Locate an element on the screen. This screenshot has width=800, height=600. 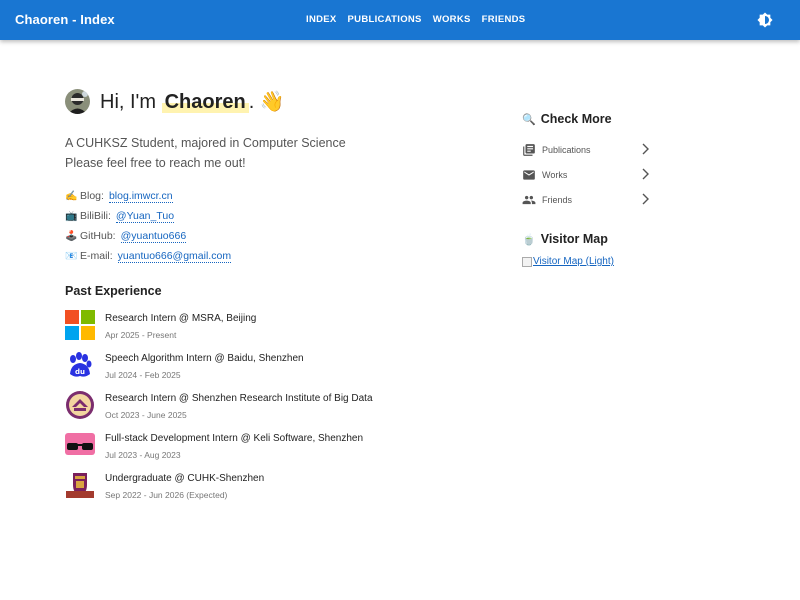
top-nav: INDEX PUBLICATIONS WORKS FRIENDS is located at coordinates (421, 19).